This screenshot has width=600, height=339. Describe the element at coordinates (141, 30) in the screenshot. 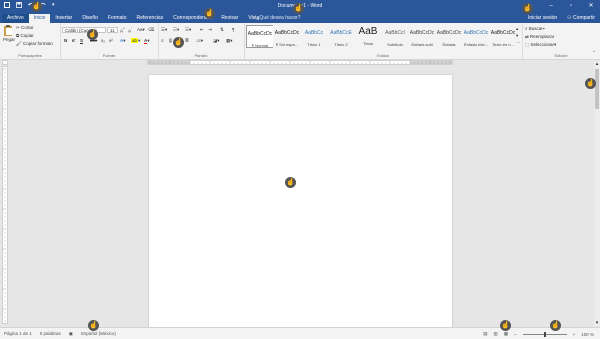

I see `change-case-button: Aa▾` at that location.